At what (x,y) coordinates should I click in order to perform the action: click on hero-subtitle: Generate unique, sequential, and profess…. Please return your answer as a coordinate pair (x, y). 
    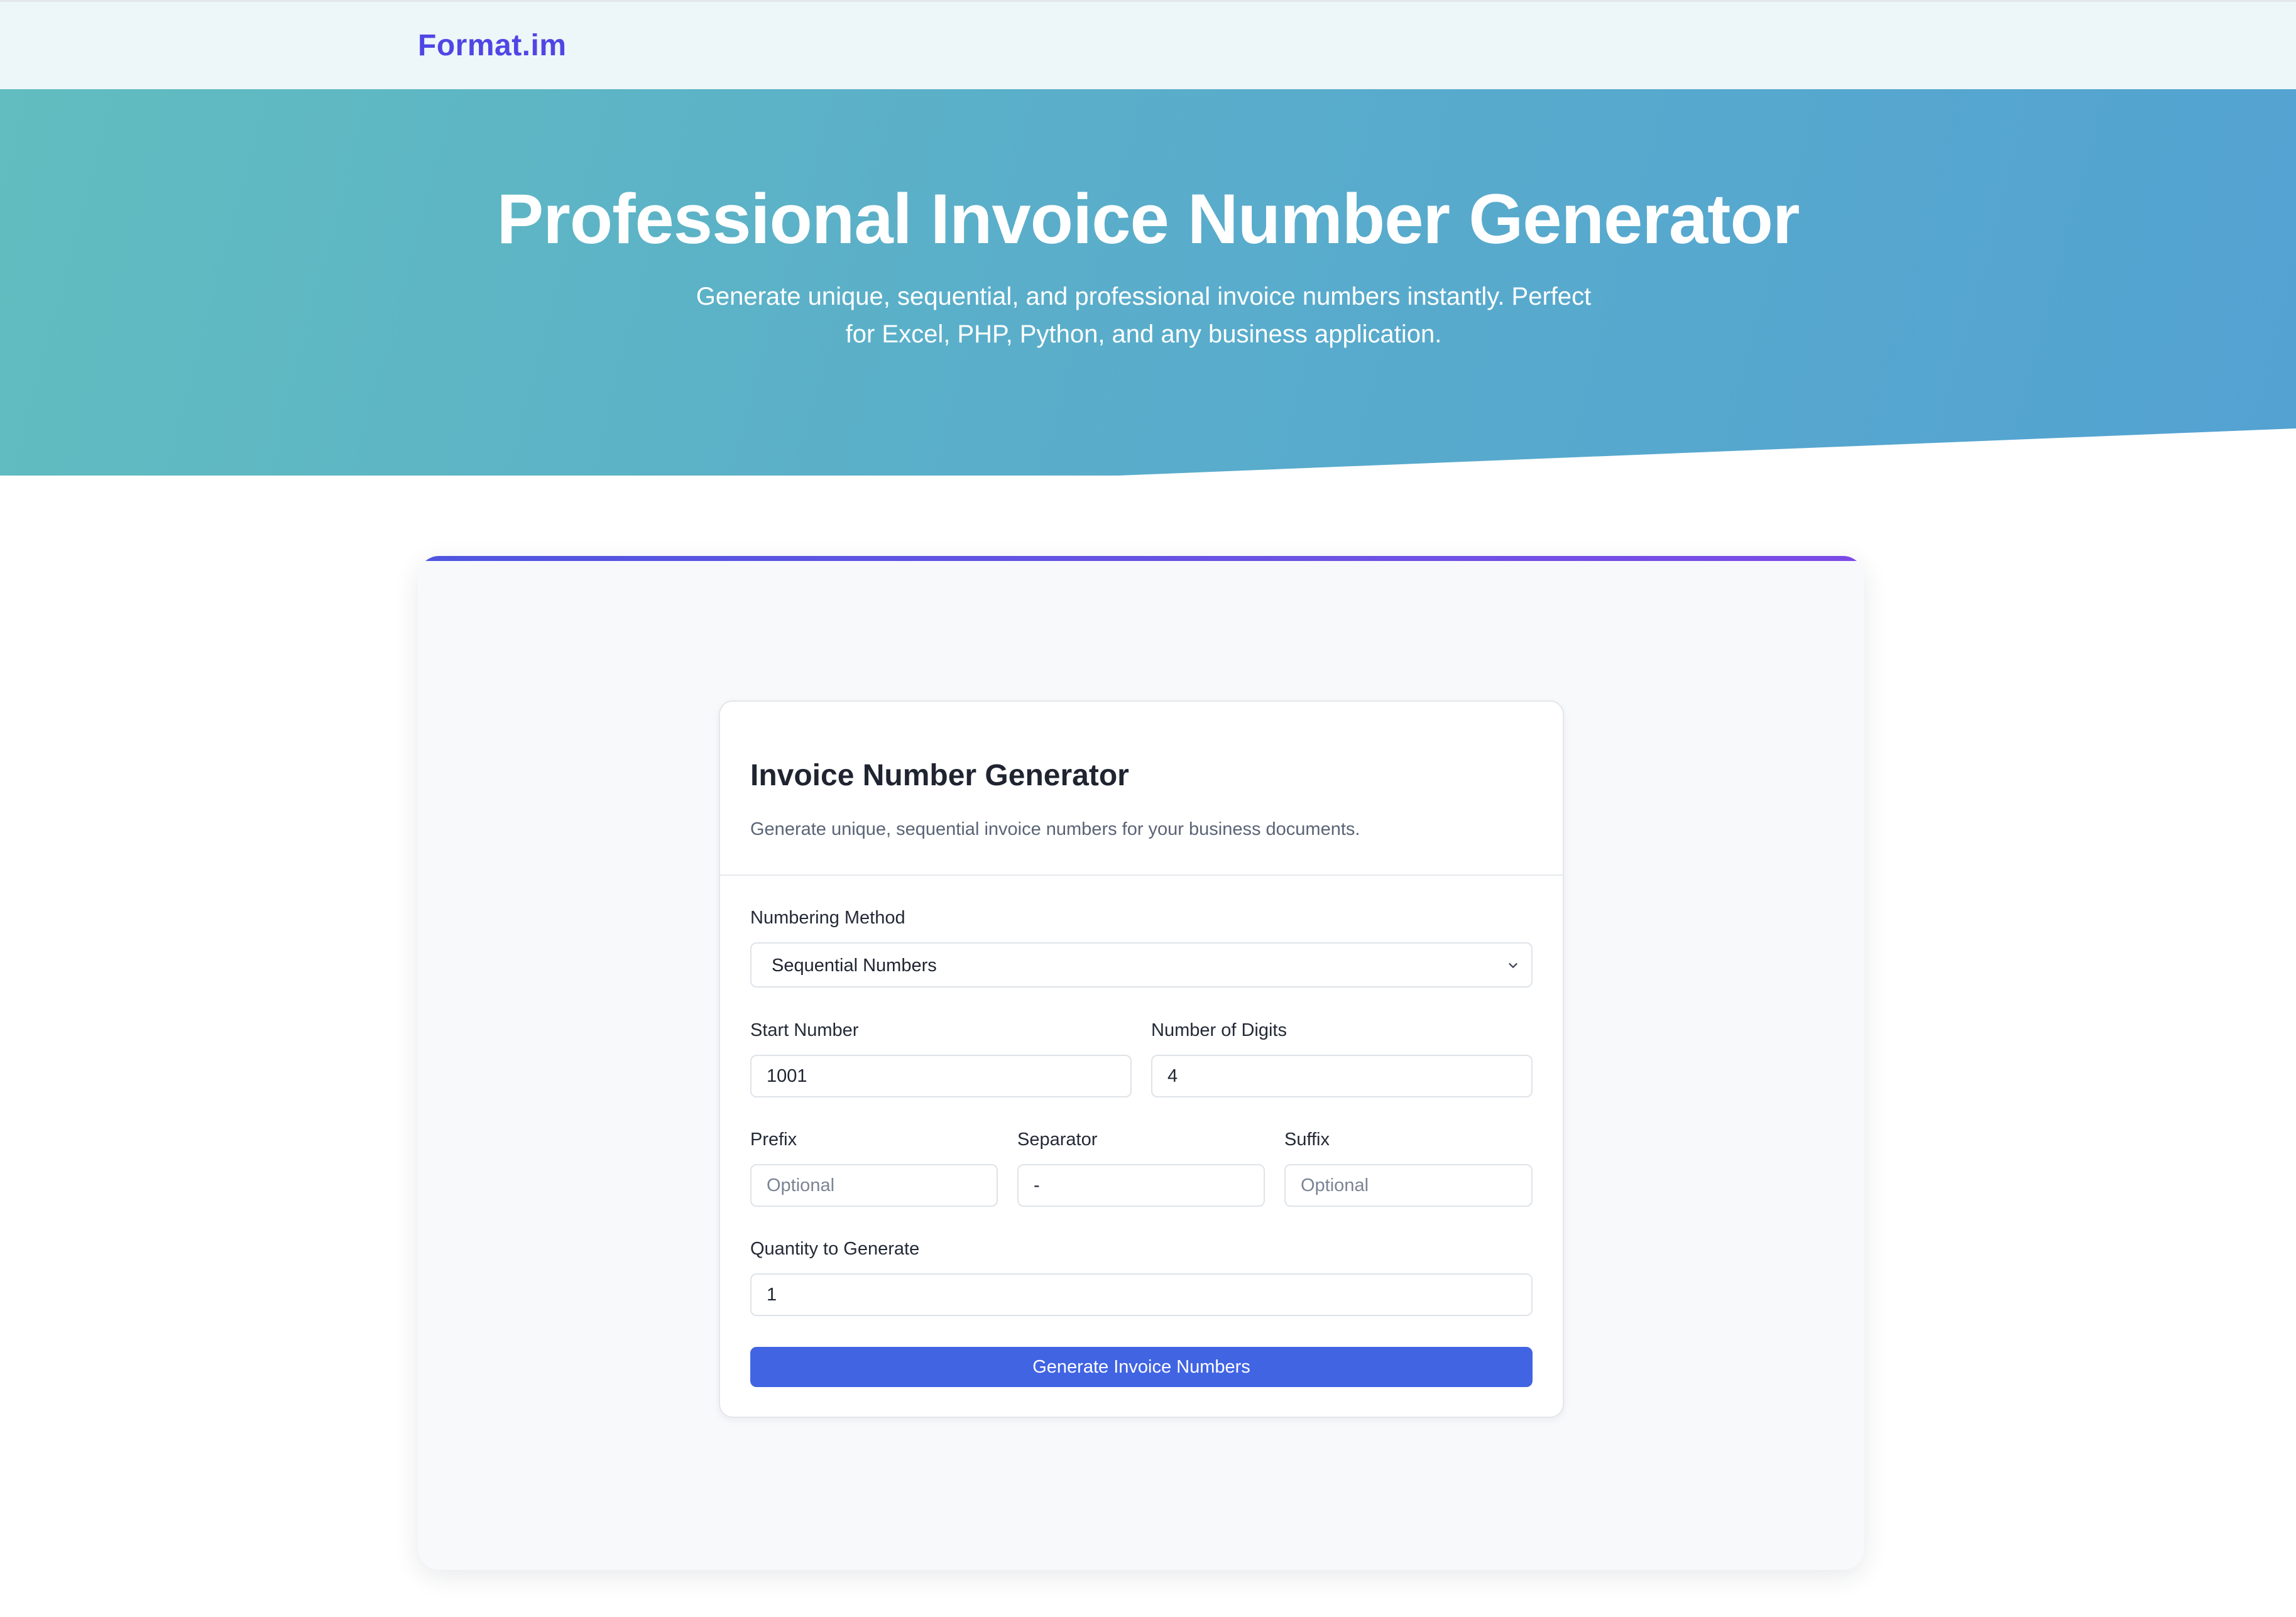
    Looking at the image, I should click on (1143, 315).